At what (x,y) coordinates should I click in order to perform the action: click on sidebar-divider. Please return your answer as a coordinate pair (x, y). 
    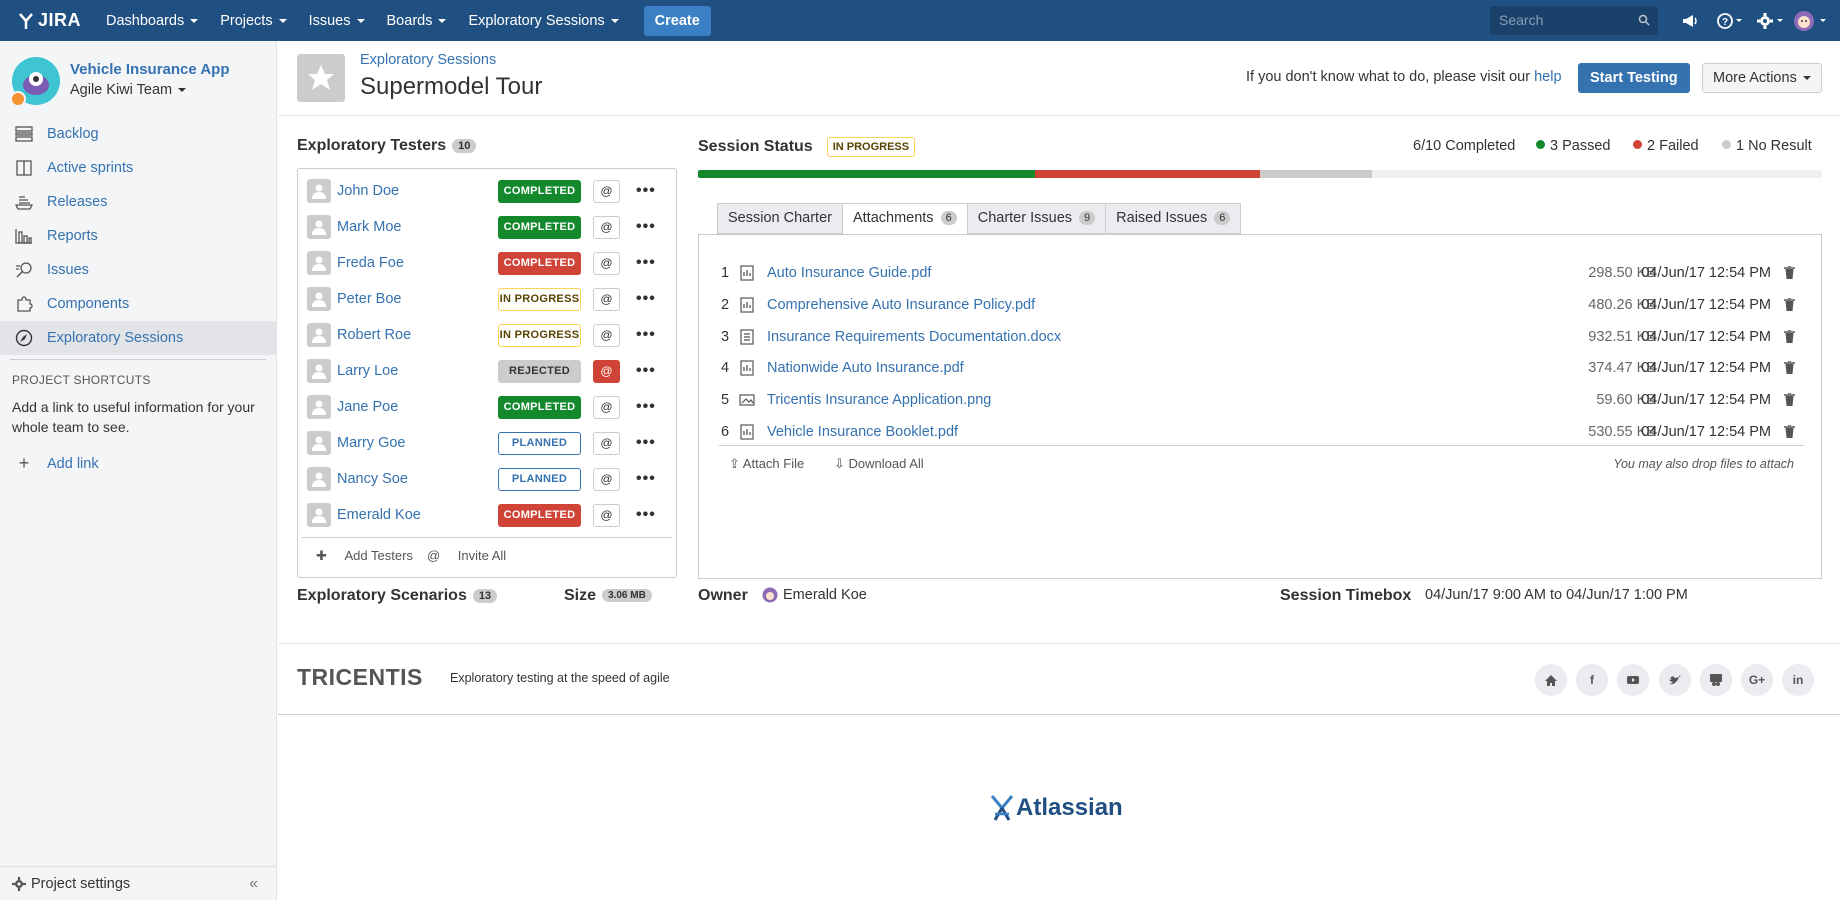
    Looking at the image, I should click on (138, 359).